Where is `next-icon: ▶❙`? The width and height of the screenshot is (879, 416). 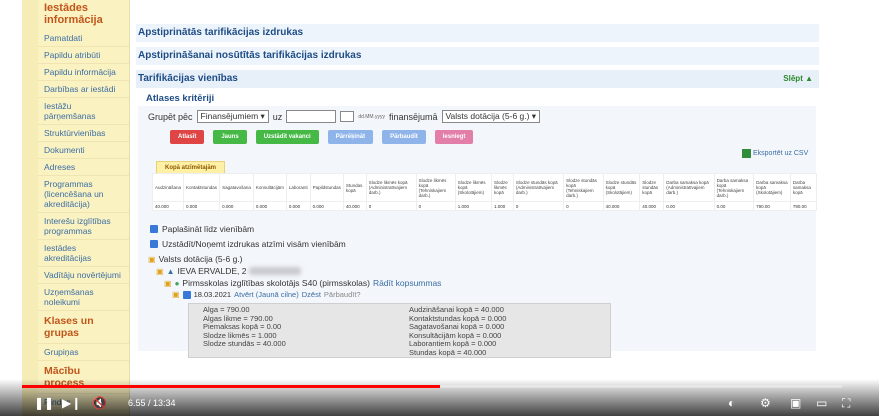 next-icon: ▶❙ is located at coordinates (71, 403).